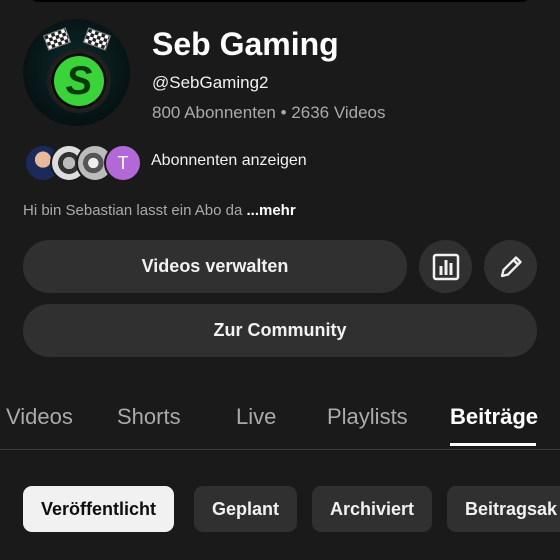  I want to click on community-button: Zur Community, so click(280, 330).